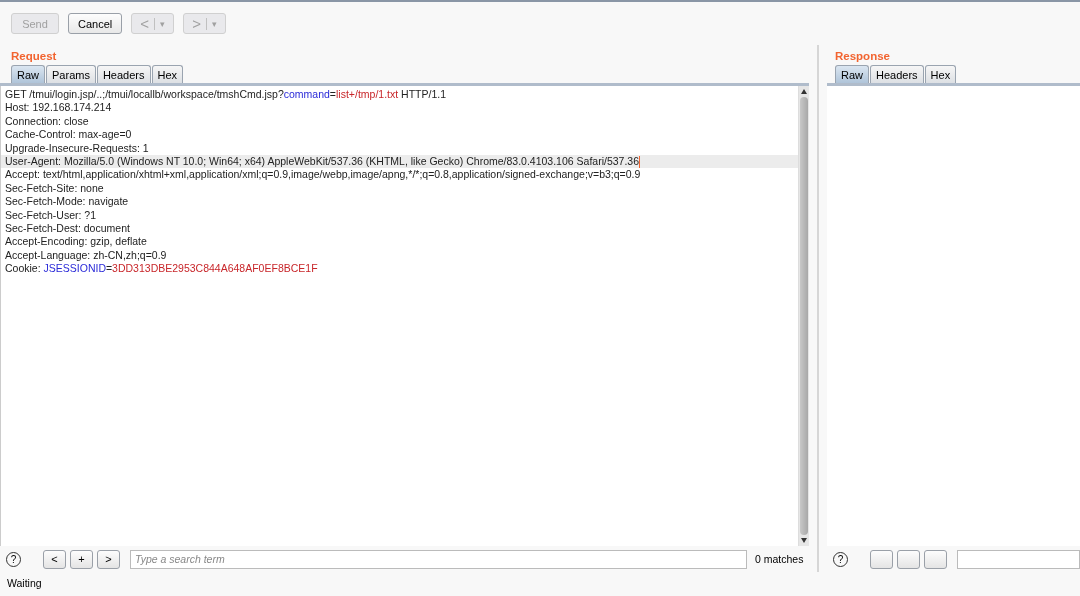  Describe the element at coordinates (1018, 559) in the screenshot. I see `search-field` at that location.